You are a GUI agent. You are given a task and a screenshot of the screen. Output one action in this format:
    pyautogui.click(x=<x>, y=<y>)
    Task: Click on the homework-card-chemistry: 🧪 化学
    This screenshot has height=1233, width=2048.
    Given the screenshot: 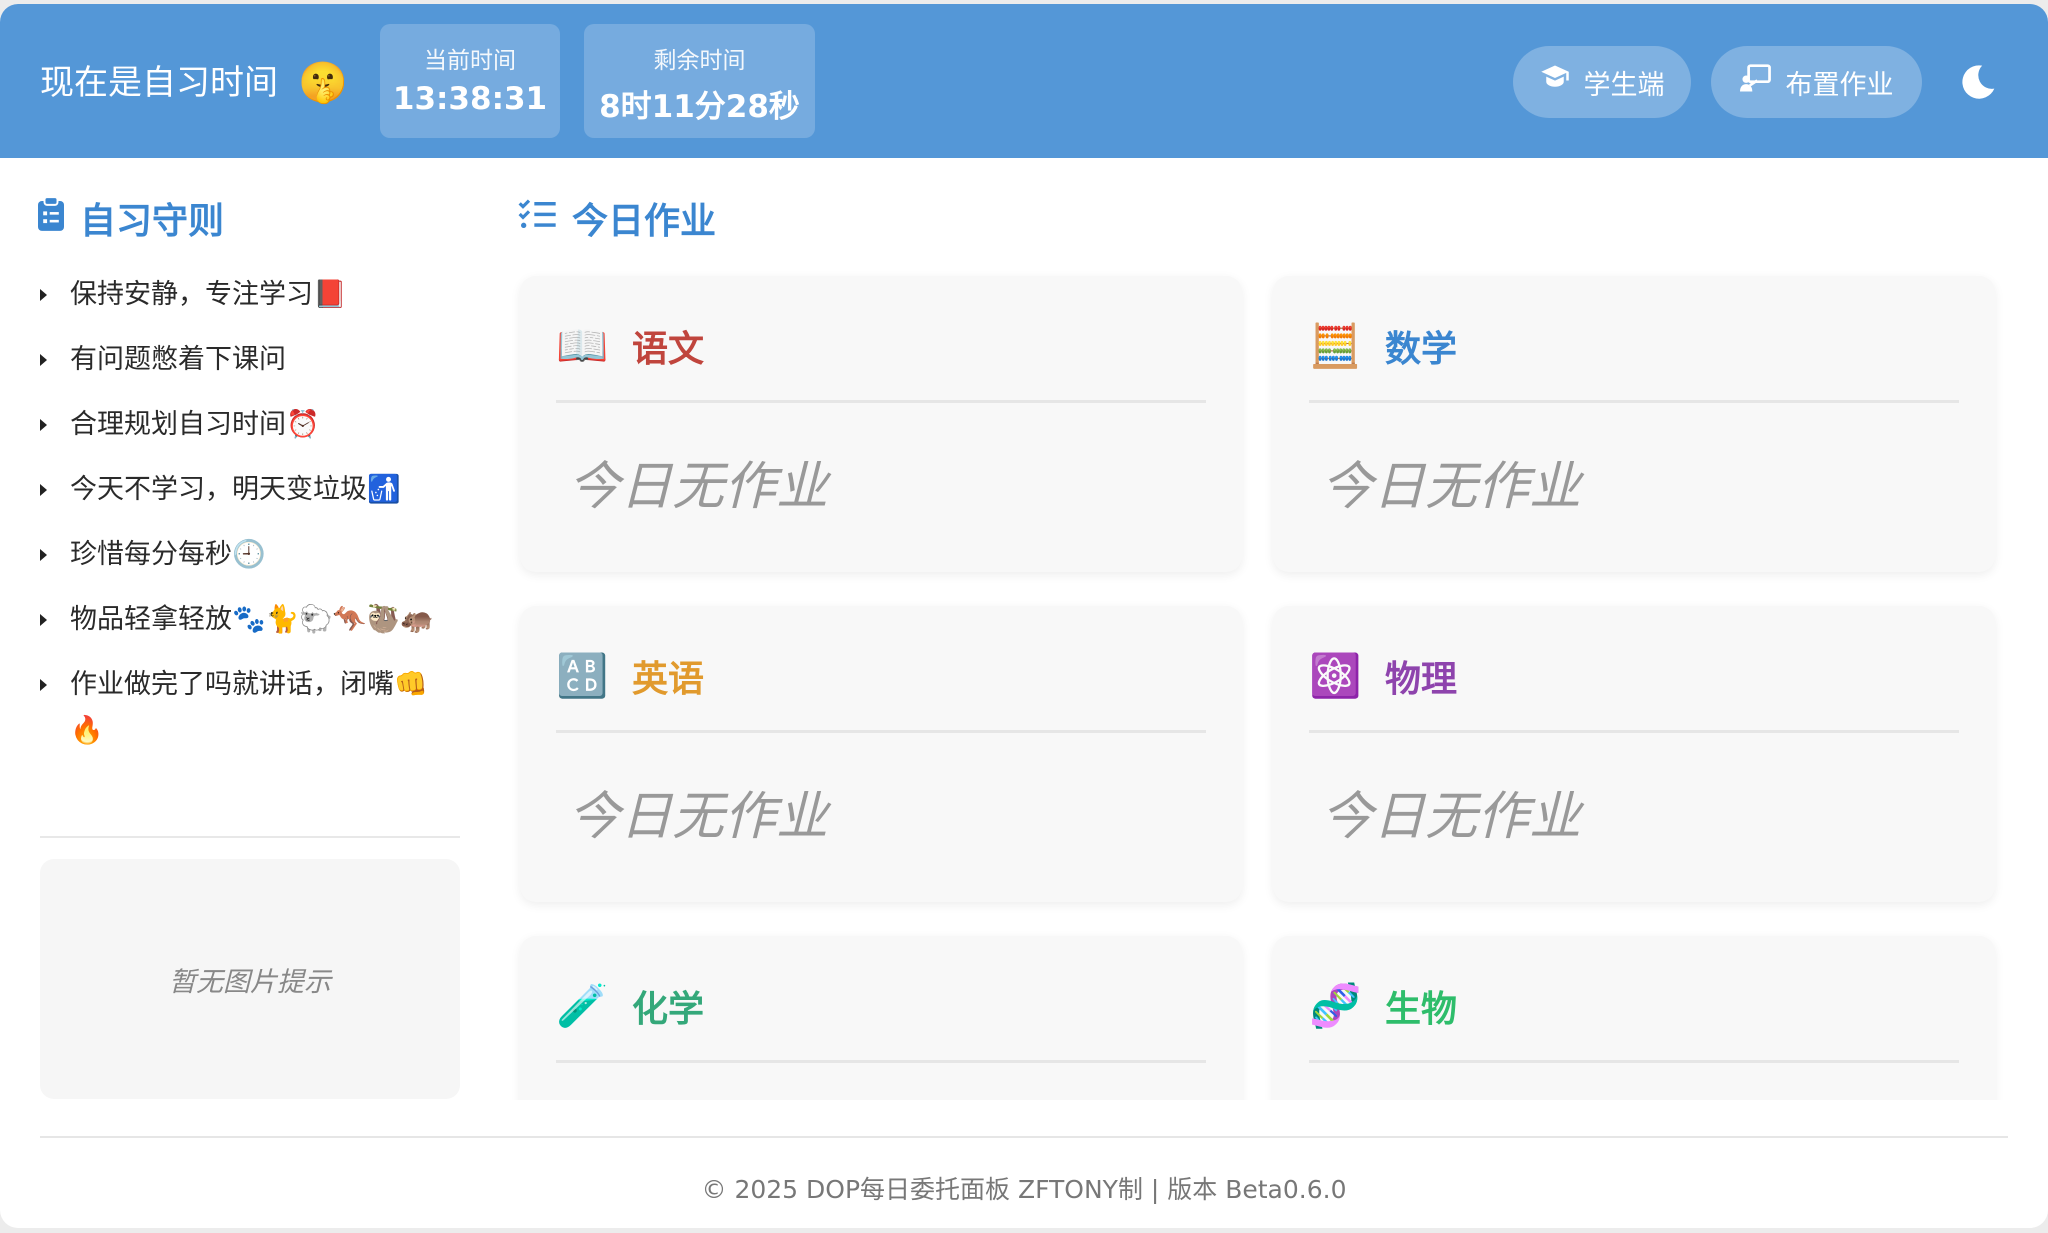 What is the action you would take?
    pyautogui.click(x=881, y=1018)
    